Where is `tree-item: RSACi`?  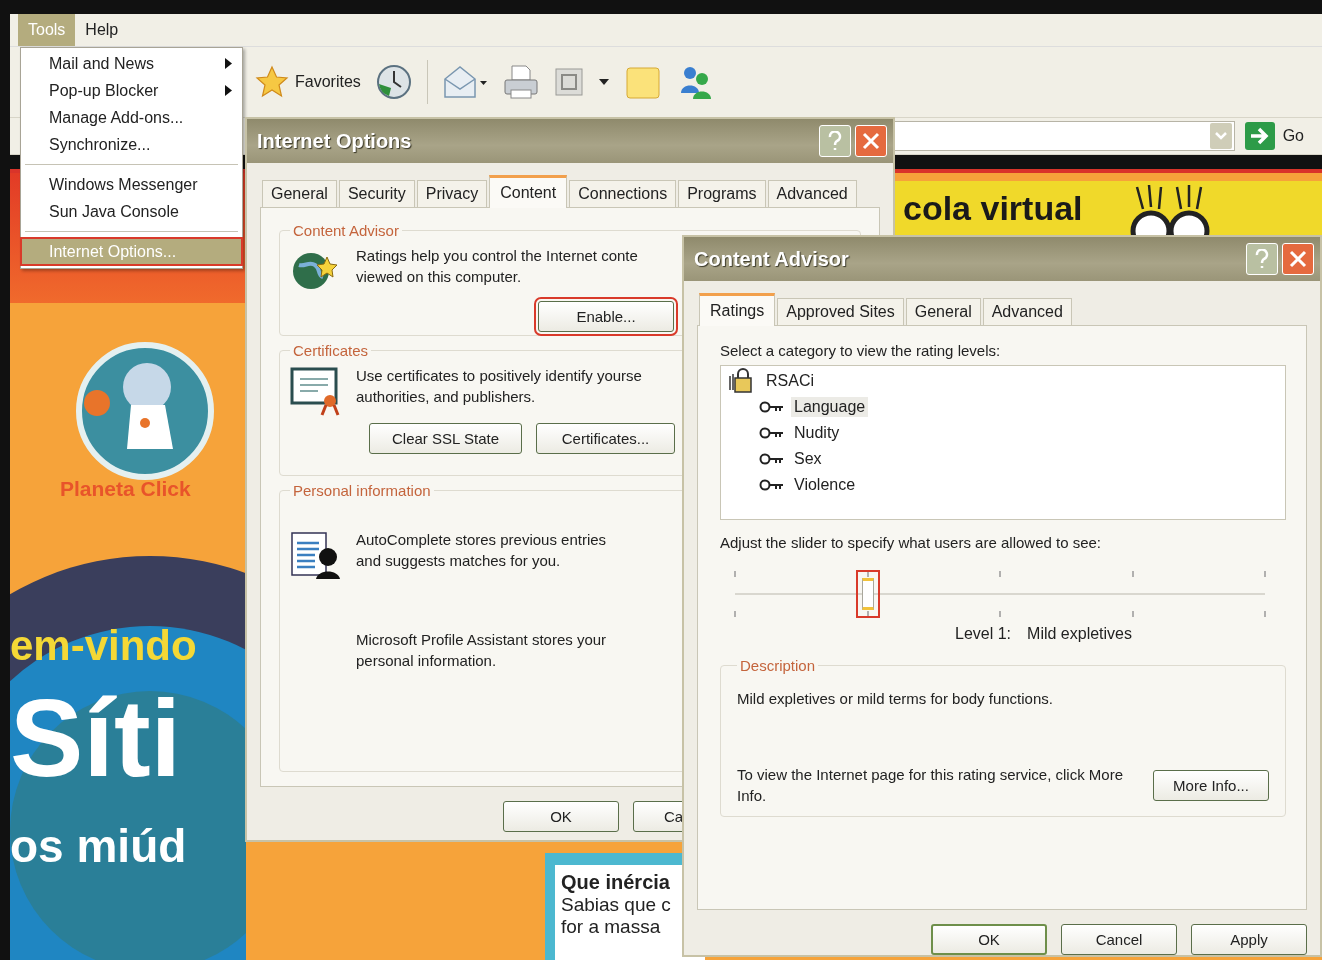 tree-item: RSACi is located at coordinates (790, 381).